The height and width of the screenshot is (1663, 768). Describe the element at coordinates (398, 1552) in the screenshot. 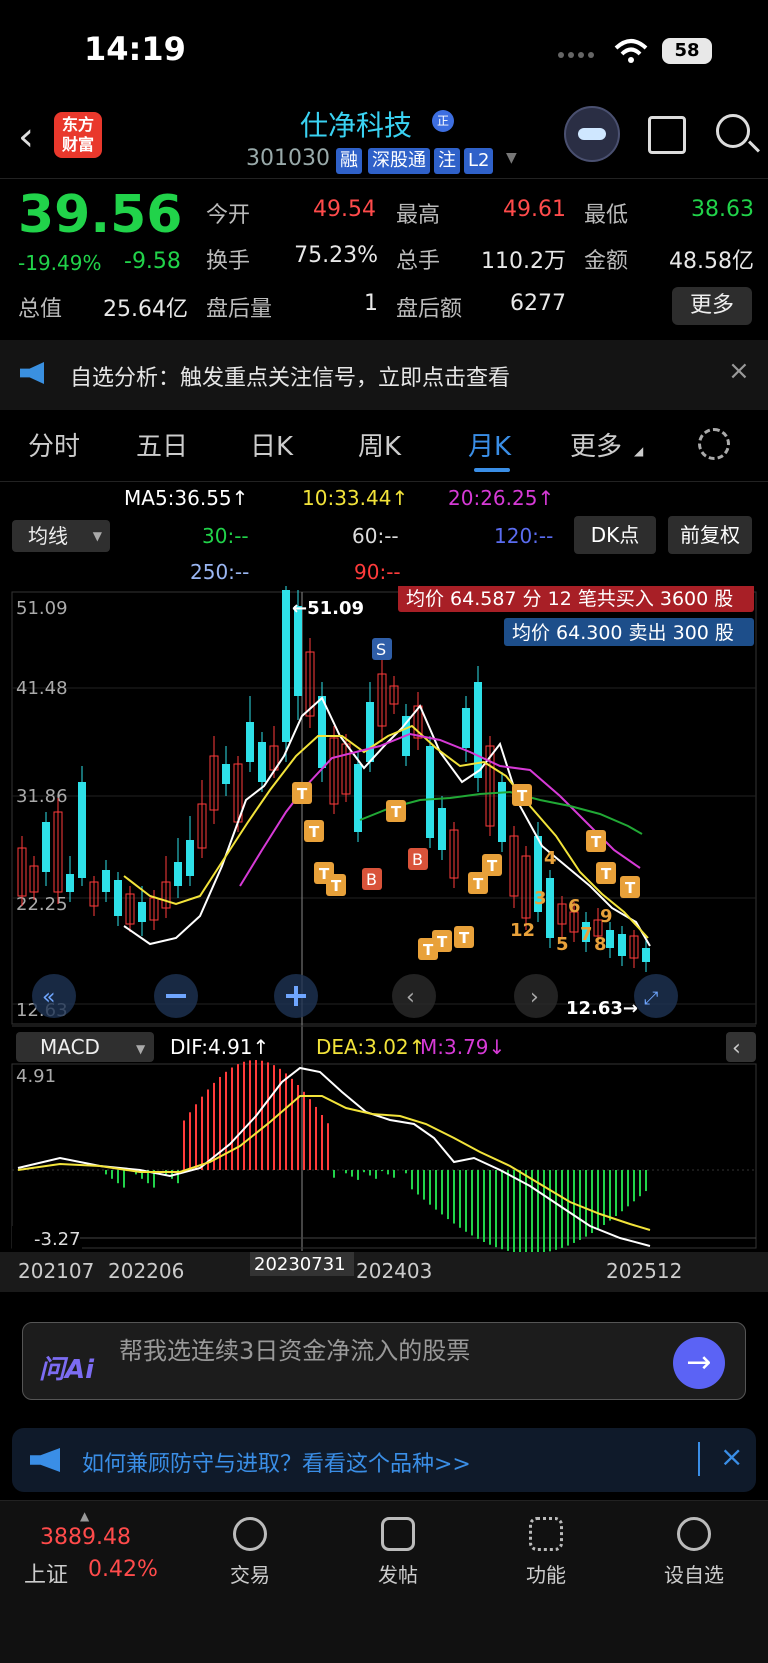

I see `nav-post: 发帖` at that location.